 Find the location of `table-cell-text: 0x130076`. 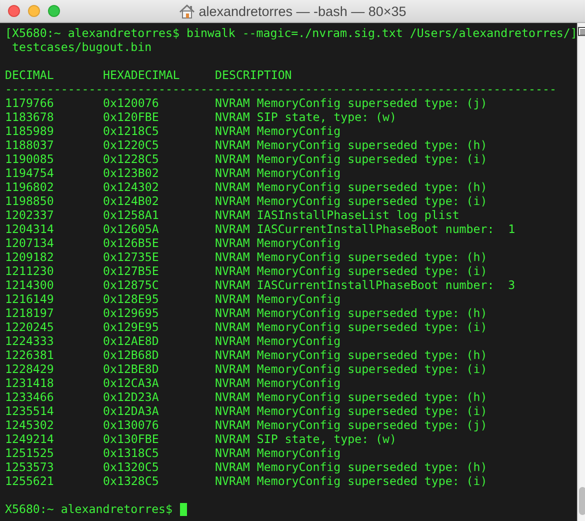

table-cell-text: 0x130076 is located at coordinates (131, 425).